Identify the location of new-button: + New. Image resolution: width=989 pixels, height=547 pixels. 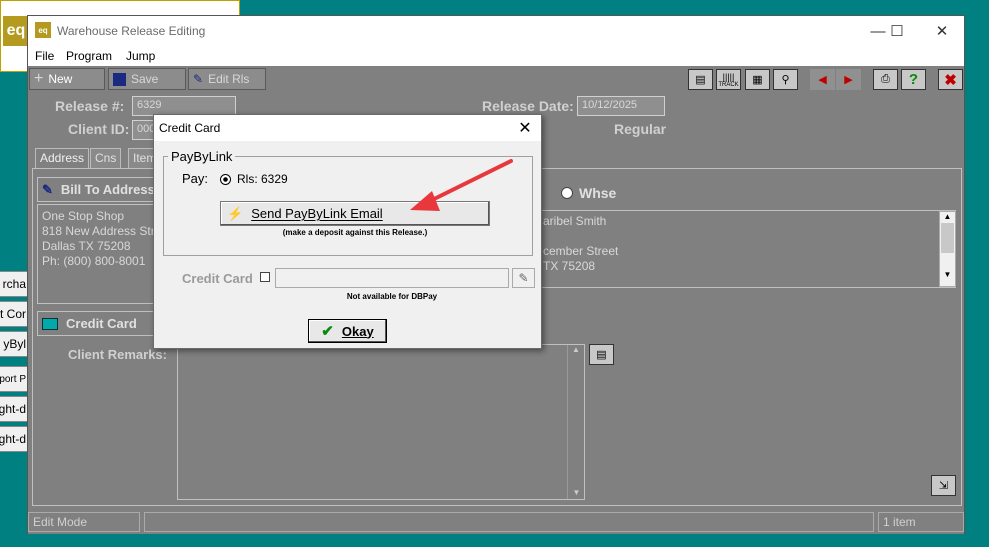
(67, 79).